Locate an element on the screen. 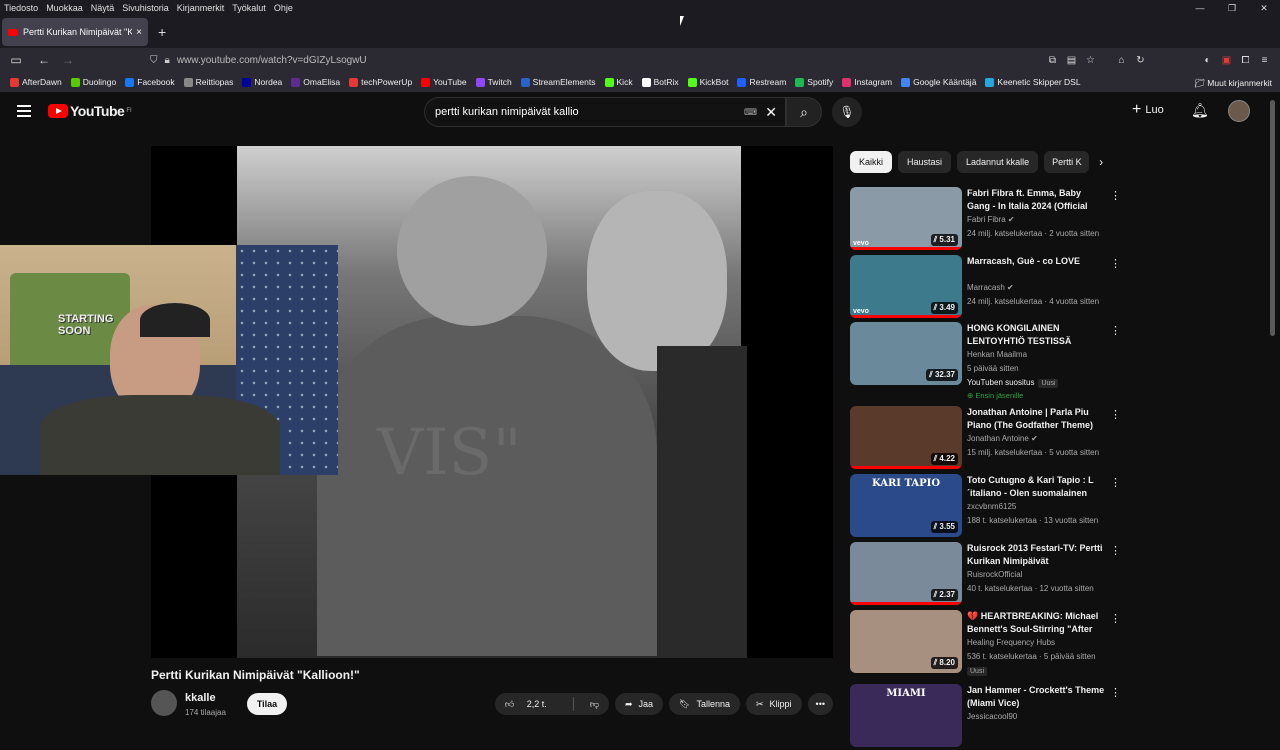 The height and width of the screenshot is (750, 1280). clear-search-icon: ✕ is located at coordinates (771, 112).